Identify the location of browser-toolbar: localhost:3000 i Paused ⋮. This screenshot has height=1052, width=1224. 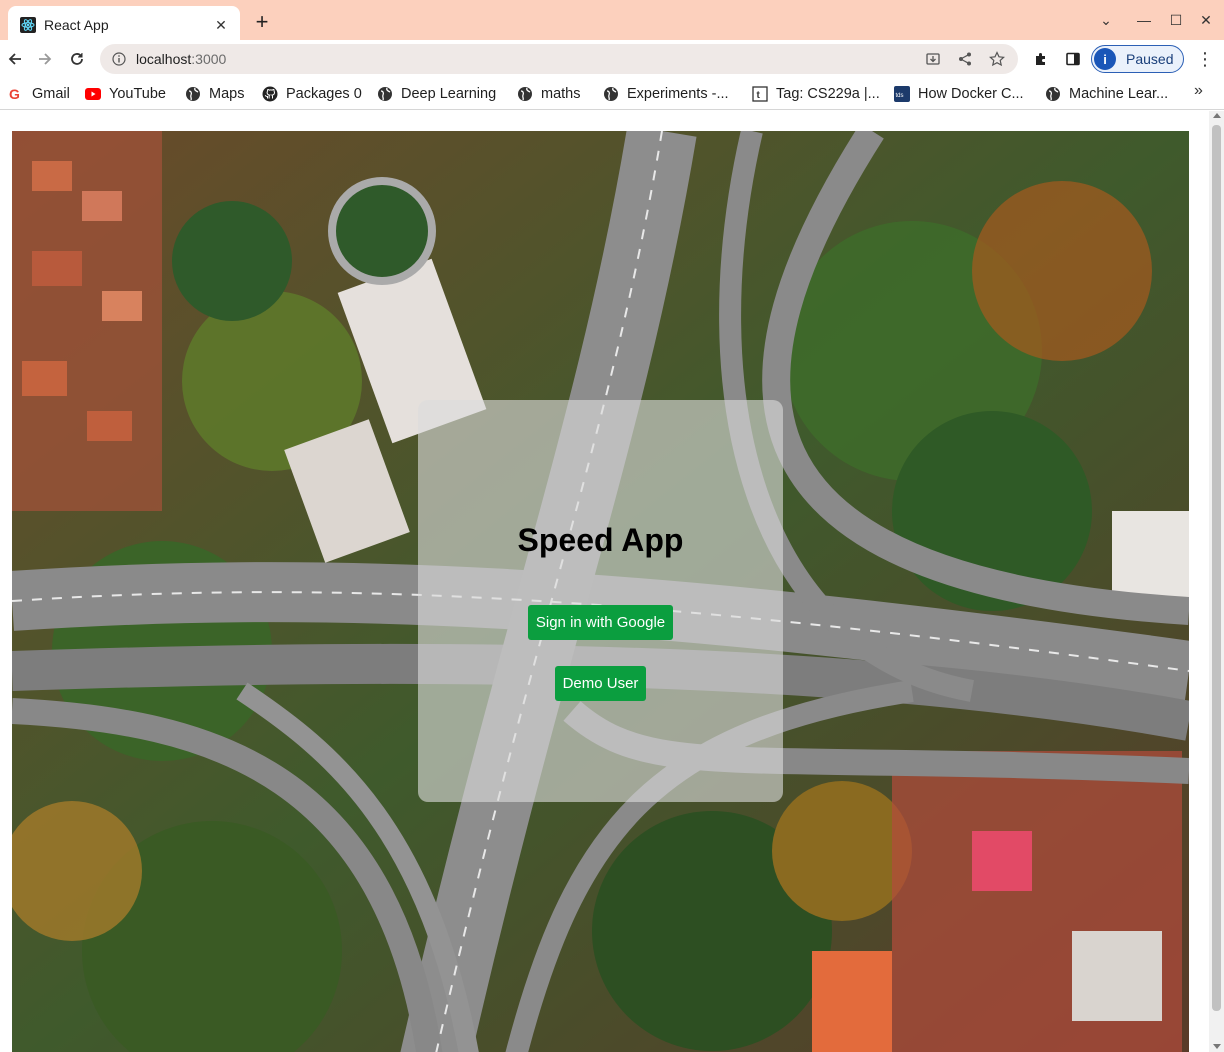
(612, 59).